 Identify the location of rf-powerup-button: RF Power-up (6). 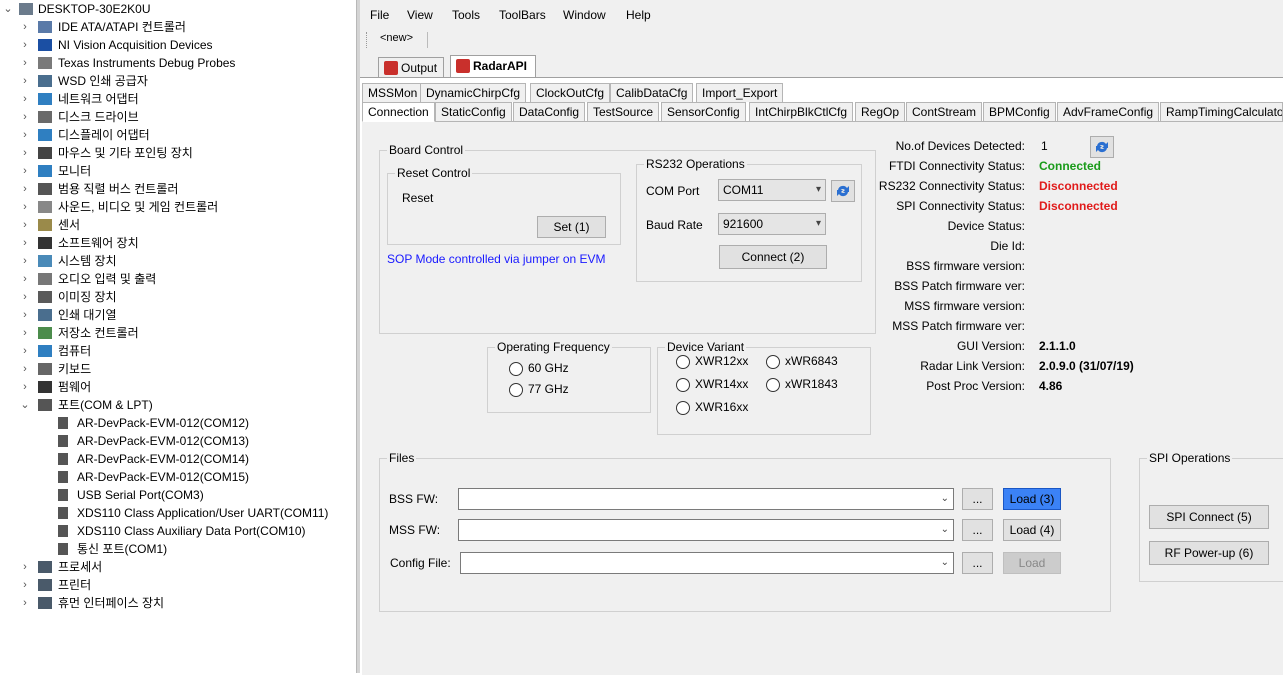
(1209, 553).